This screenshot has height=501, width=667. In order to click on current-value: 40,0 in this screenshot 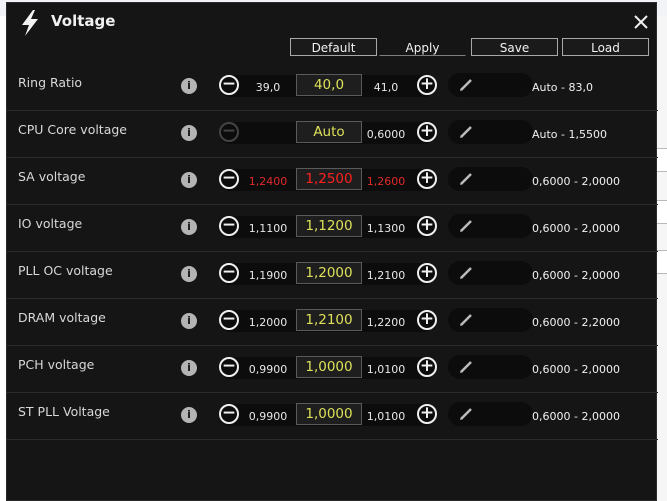, I will do `click(329, 85)`.